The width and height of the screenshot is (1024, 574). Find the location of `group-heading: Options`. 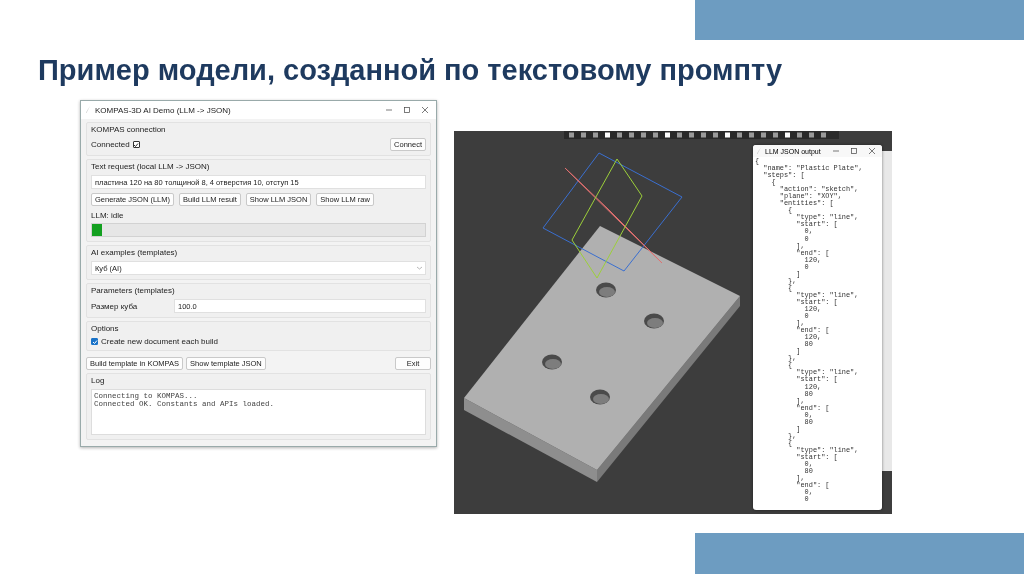

group-heading: Options is located at coordinates (105, 328).